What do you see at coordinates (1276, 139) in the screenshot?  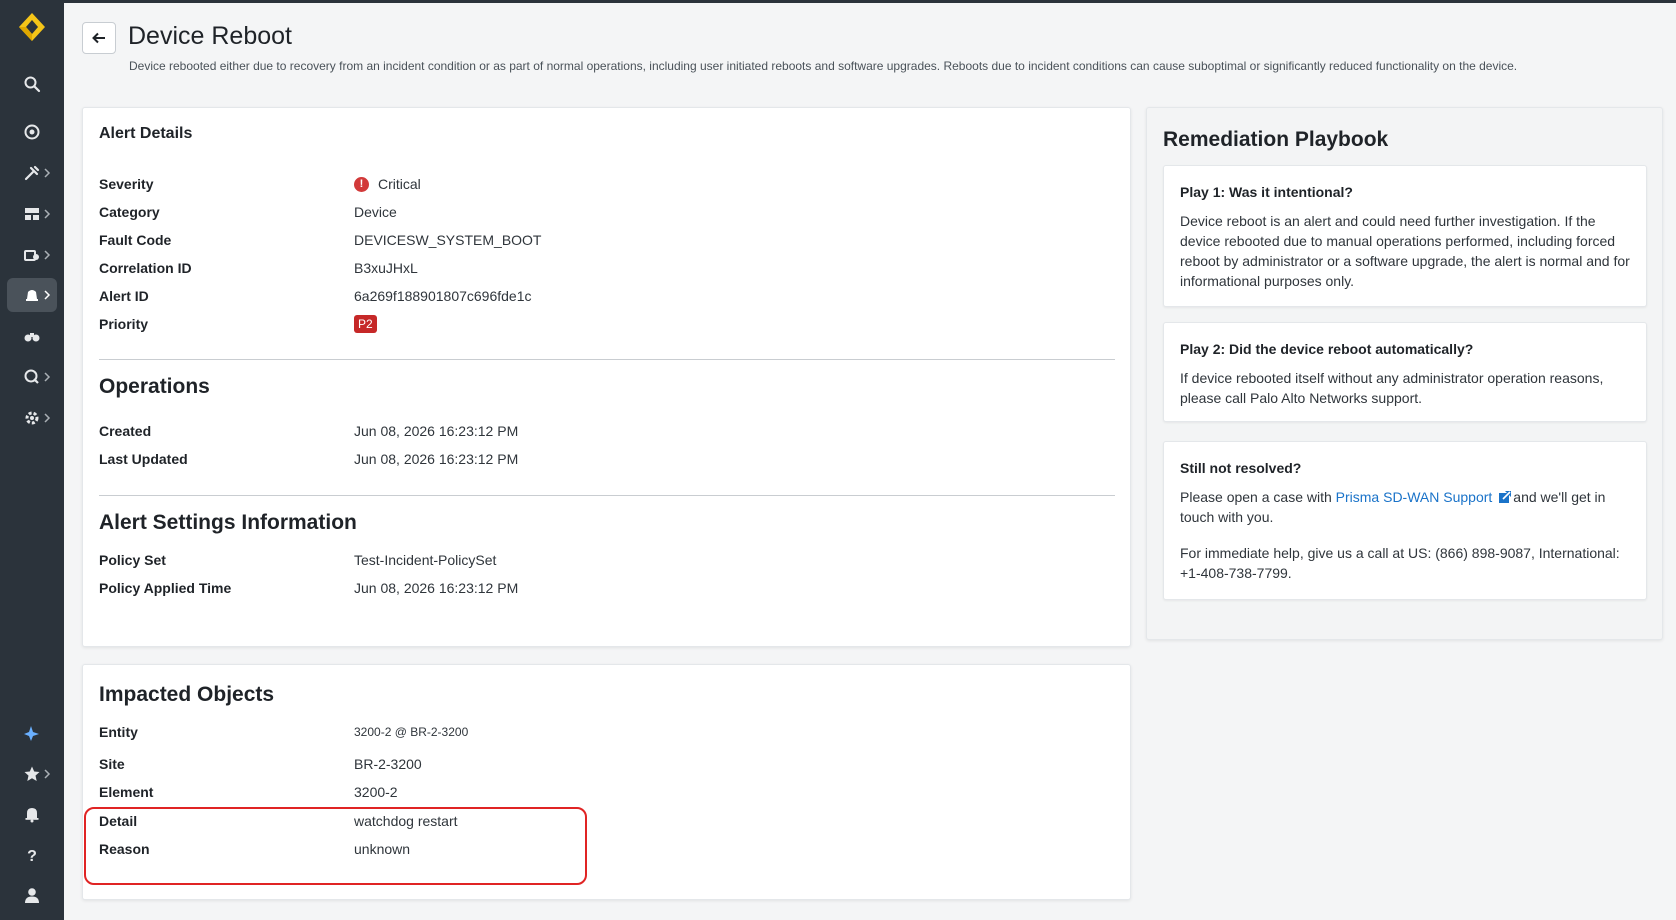 I see `playbook-title: Remediation Playbook` at bounding box center [1276, 139].